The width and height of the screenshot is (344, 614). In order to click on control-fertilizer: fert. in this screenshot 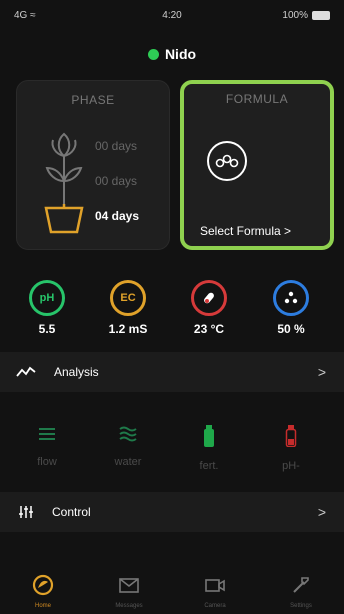, I will do `click(209, 448)`.